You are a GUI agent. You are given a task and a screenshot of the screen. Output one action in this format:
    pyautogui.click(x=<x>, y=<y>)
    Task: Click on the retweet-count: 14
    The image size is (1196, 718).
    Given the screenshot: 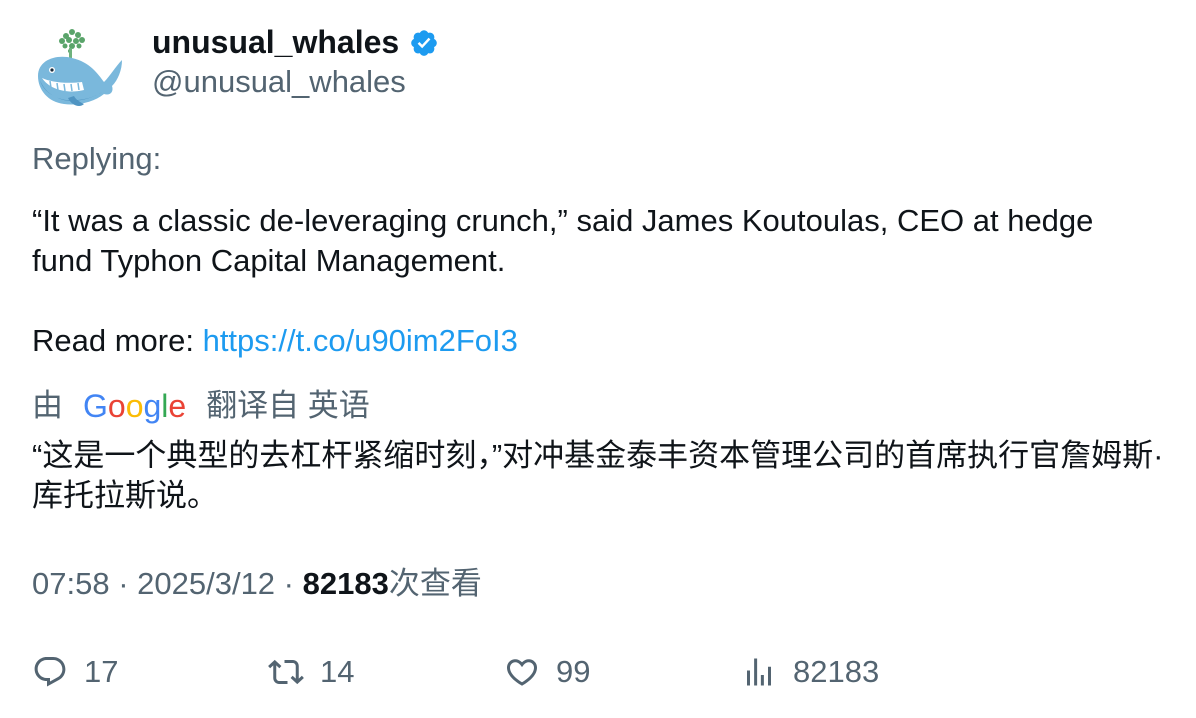 What is the action you would take?
    pyautogui.click(x=337, y=671)
    